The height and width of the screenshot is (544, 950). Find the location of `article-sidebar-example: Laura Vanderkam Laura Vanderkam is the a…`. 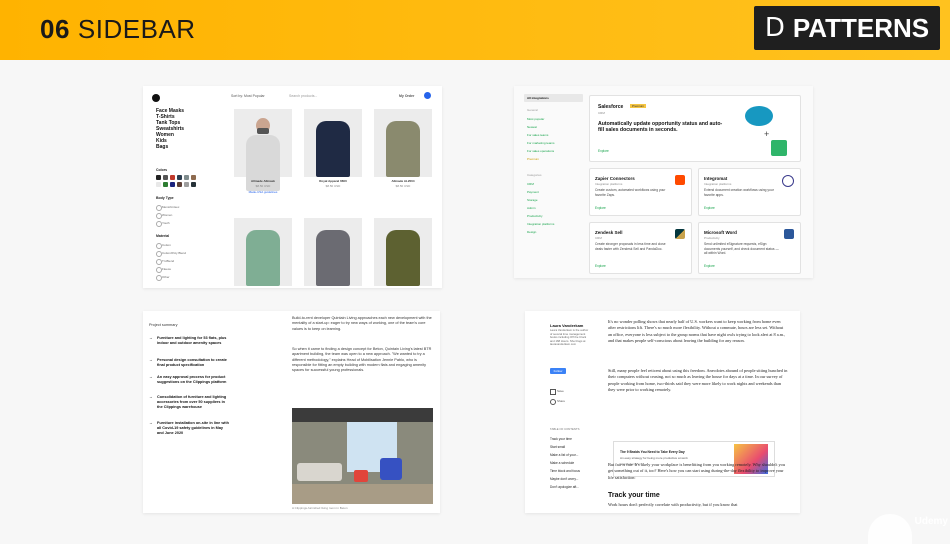

article-sidebar-example: Laura Vanderkam Laura Vanderkam is the a… is located at coordinates (662, 412).